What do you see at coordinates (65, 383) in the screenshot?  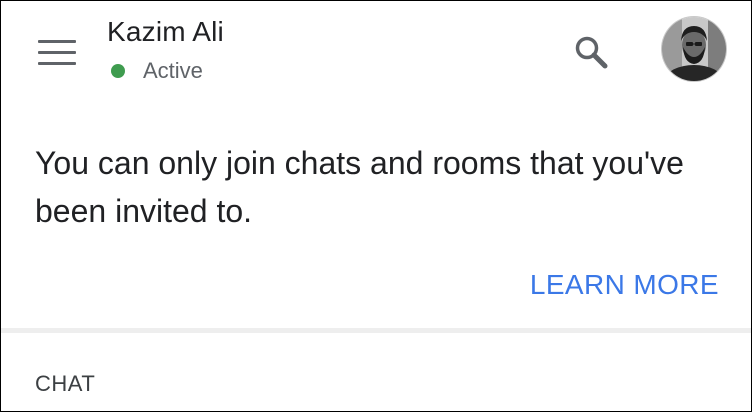 I see `chat-section-header: CHAT` at bounding box center [65, 383].